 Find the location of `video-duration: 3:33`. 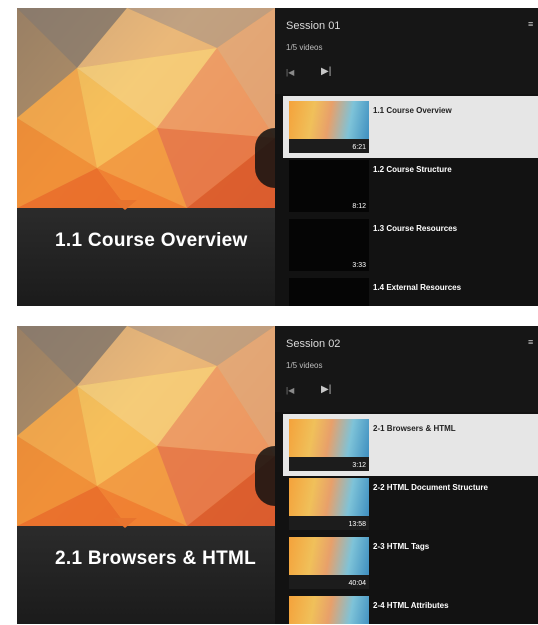

video-duration: 3:33 is located at coordinates (359, 265).